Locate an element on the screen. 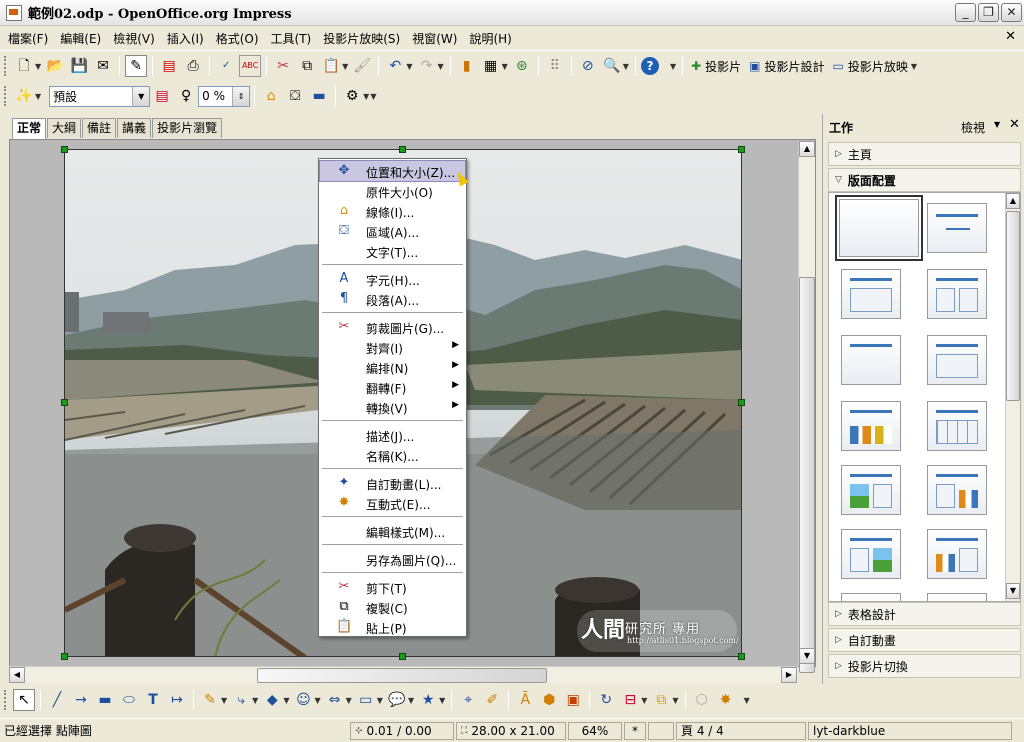 The height and width of the screenshot is (742, 1024). section-master-pages: ▷ 主頁 is located at coordinates (924, 154).